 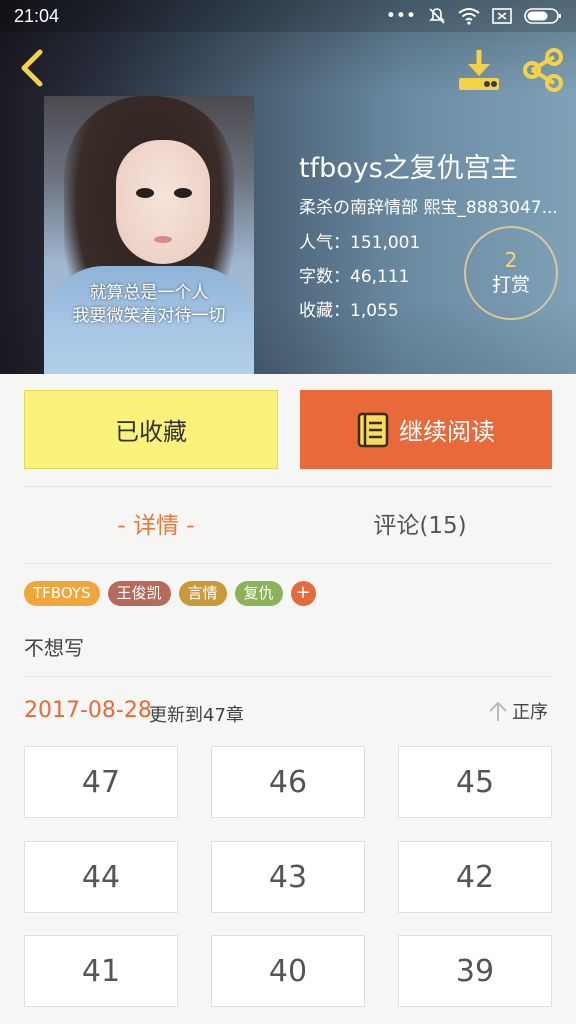 What do you see at coordinates (475, 971) in the screenshot?
I see `chapter-button: 39` at bounding box center [475, 971].